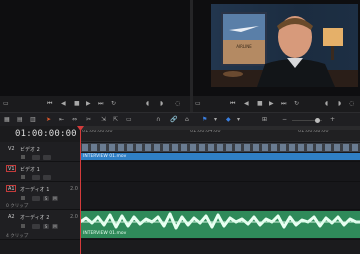 This screenshot has width=360, height=254. What do you see at coordinates (220, 196) in the screenshot?
I see `track-lane-a1` at bounding box center [220, 196].